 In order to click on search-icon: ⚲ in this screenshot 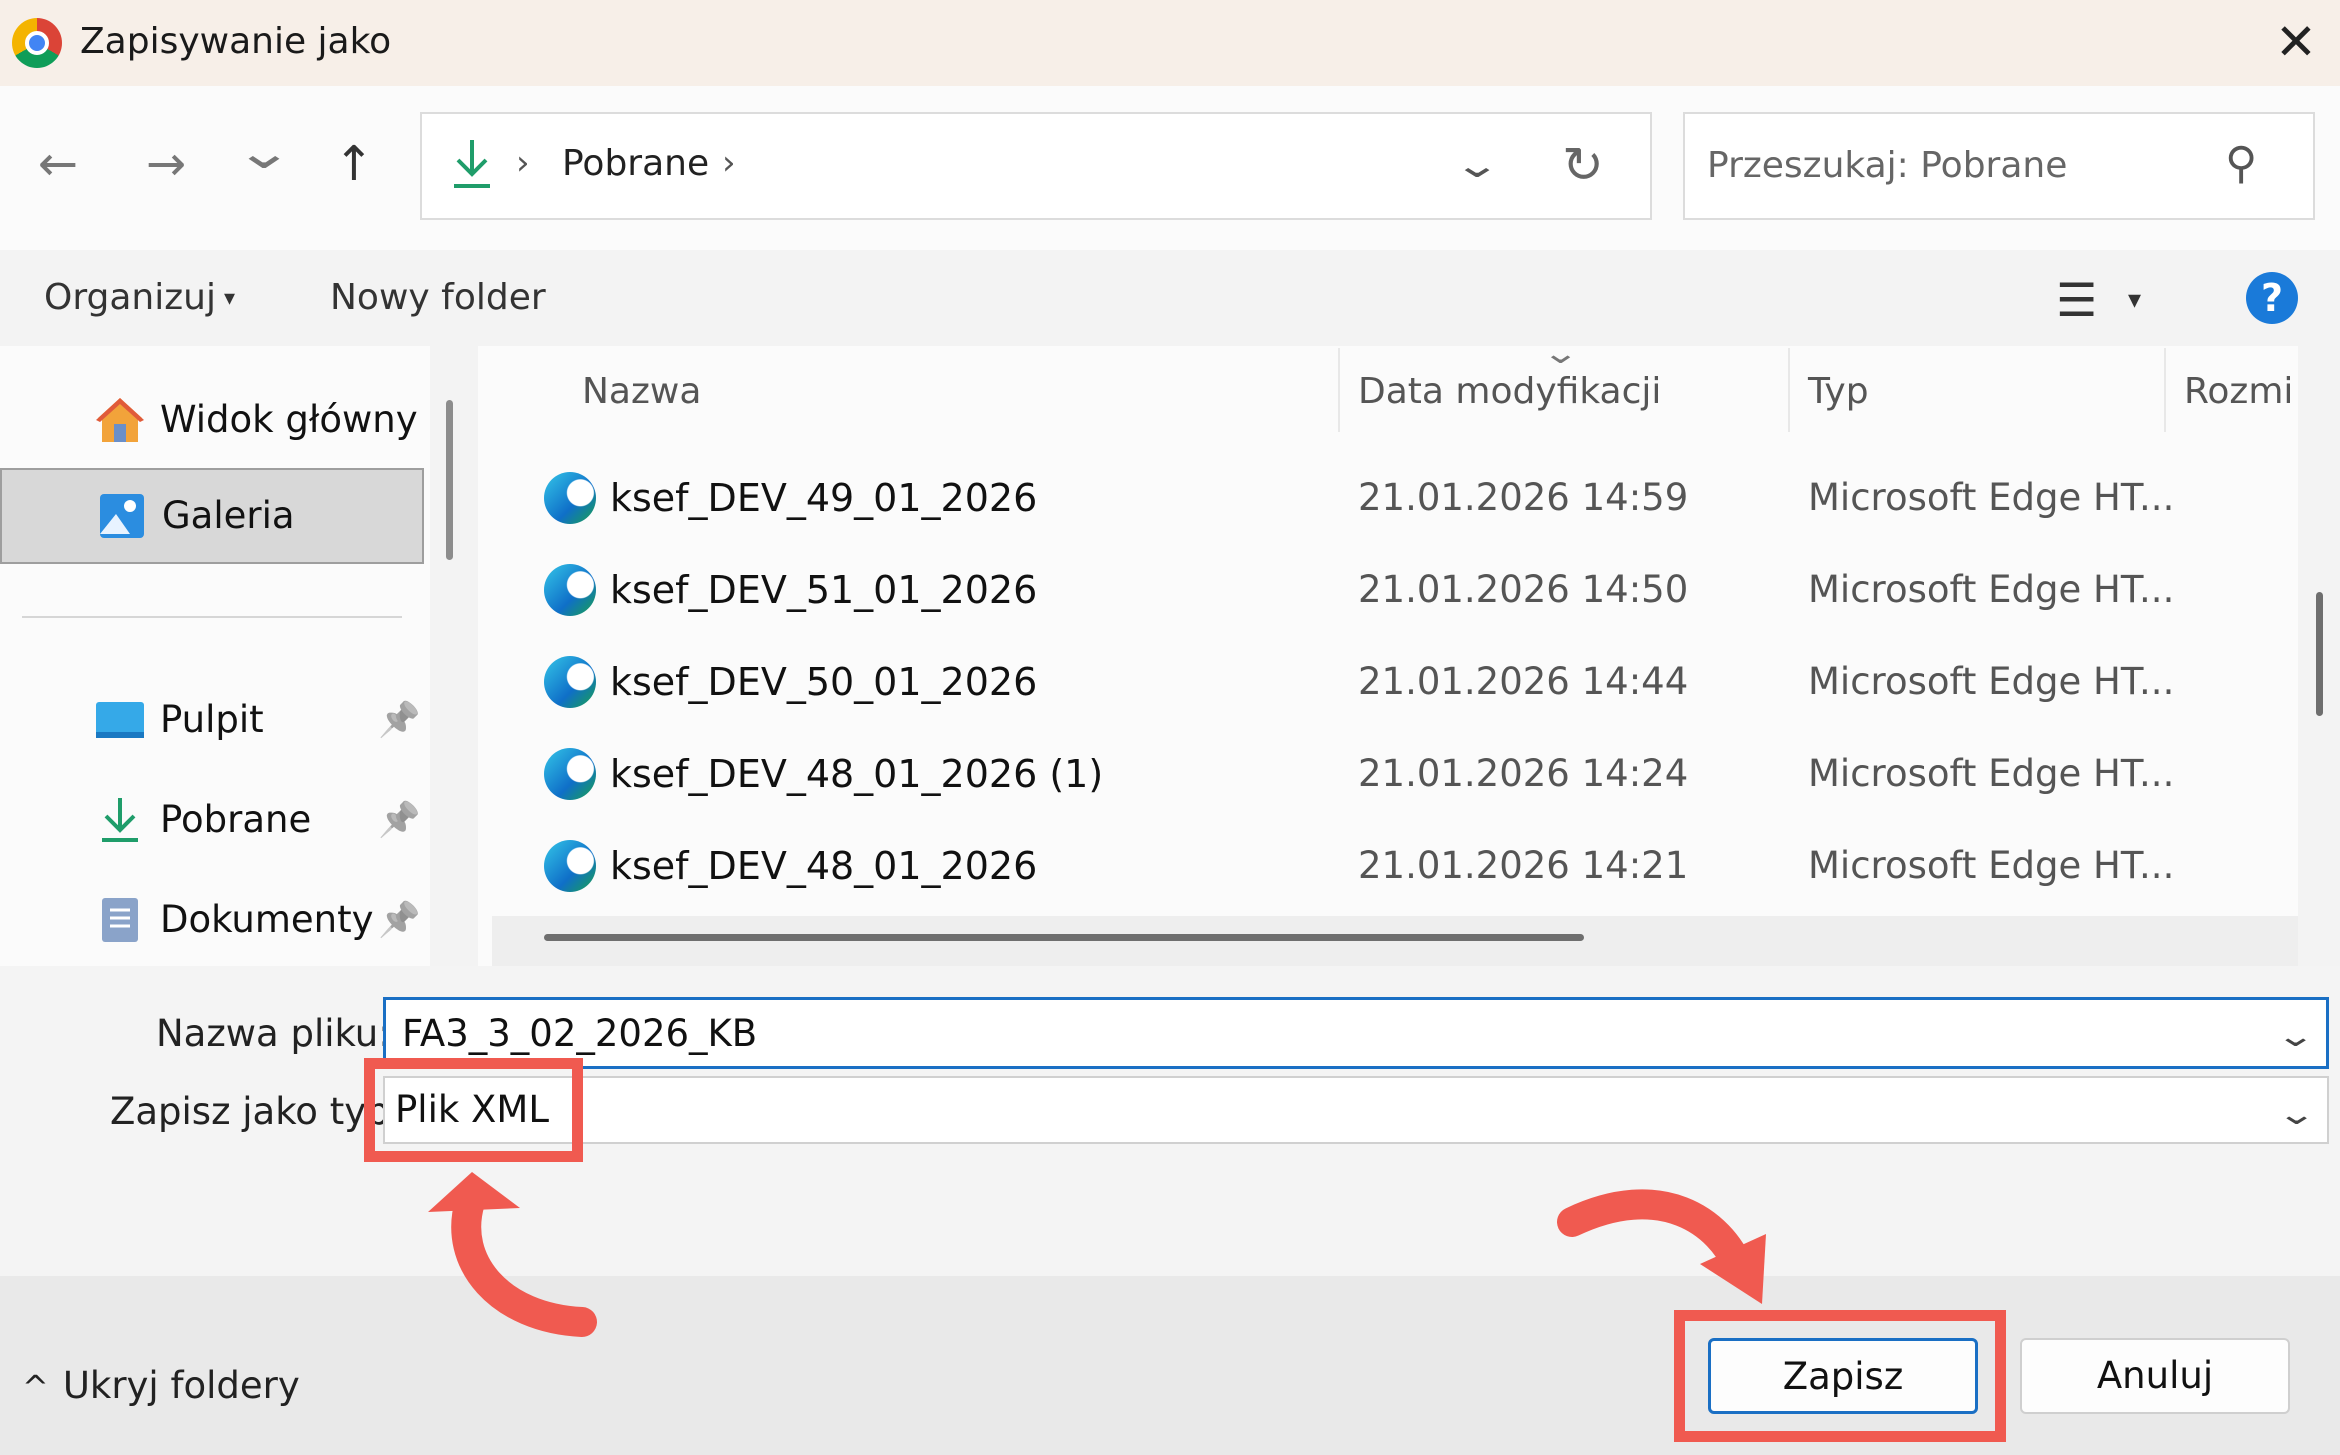, I will do `click(2241, 164)`.